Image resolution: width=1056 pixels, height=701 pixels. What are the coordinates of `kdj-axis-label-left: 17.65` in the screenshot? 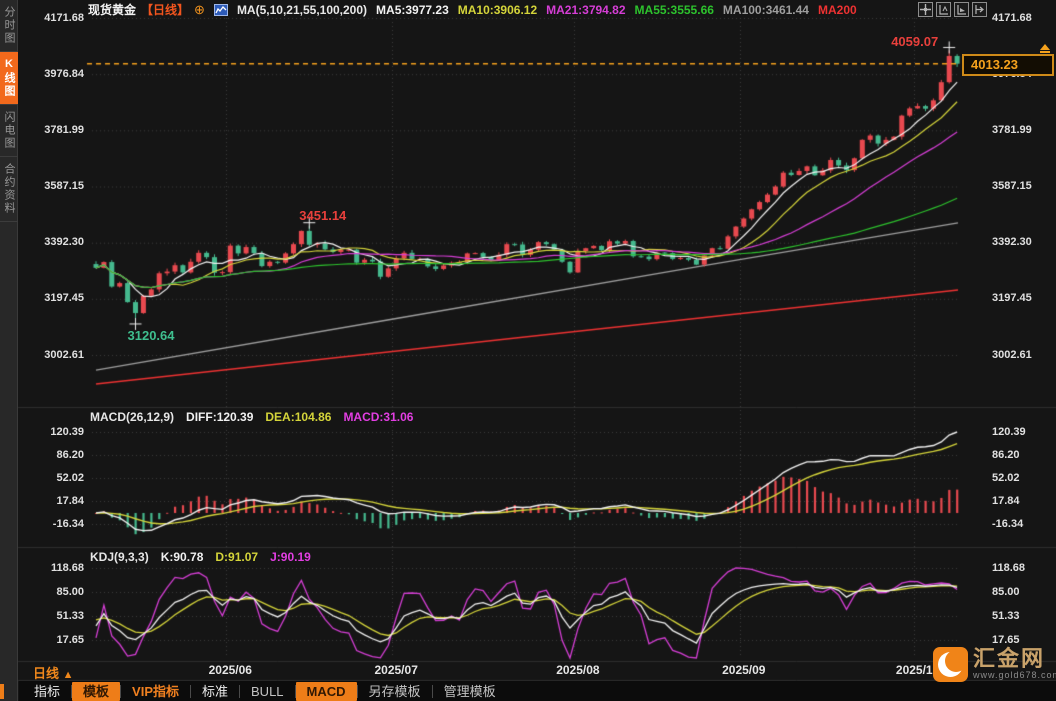 It's located at (70, 639).